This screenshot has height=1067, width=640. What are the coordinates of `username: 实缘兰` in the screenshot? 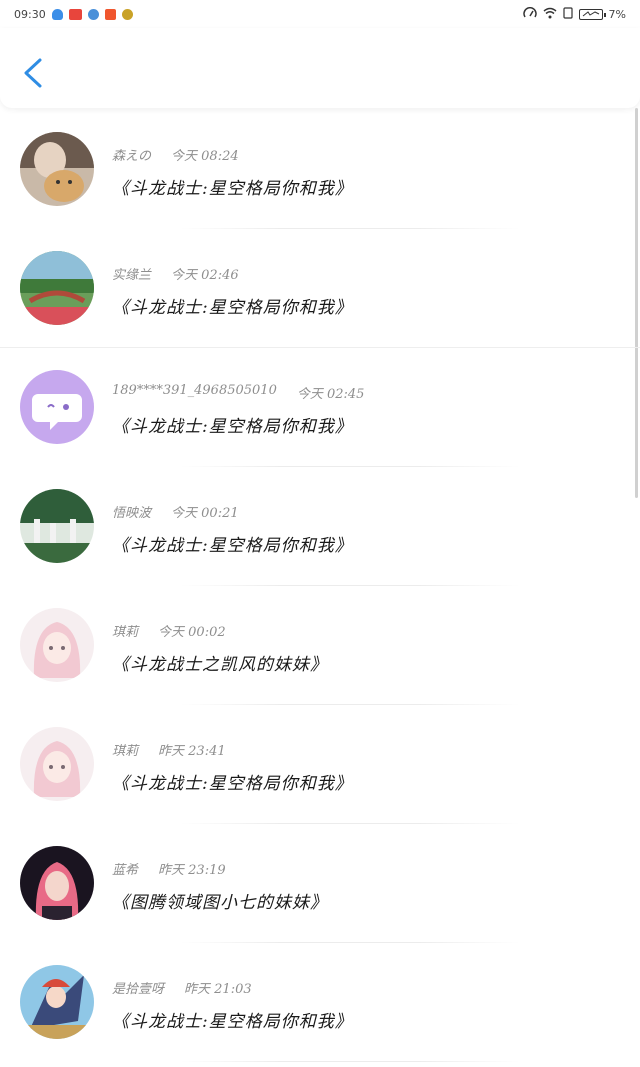 It's located at (132, 275).